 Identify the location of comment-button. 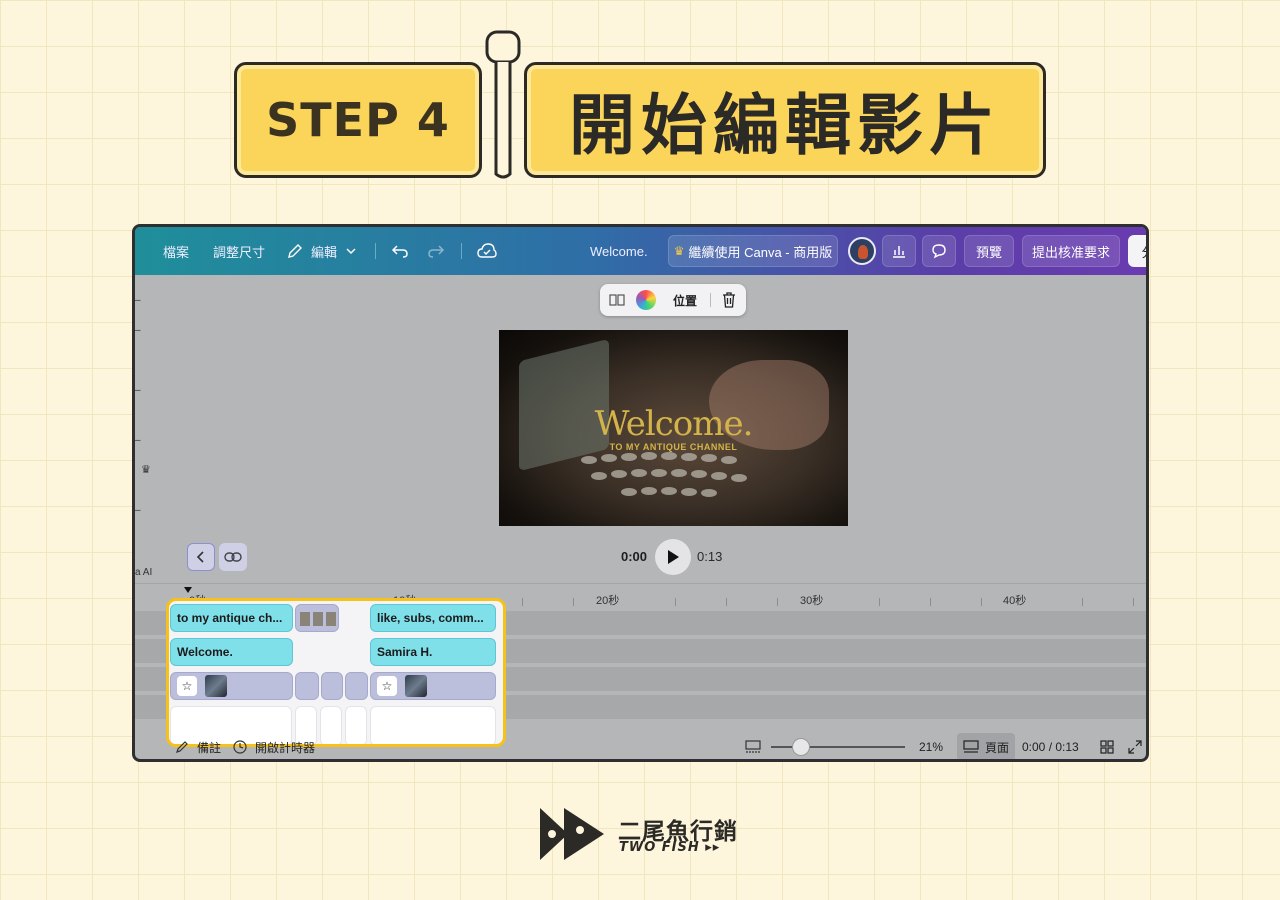
(939, 251).